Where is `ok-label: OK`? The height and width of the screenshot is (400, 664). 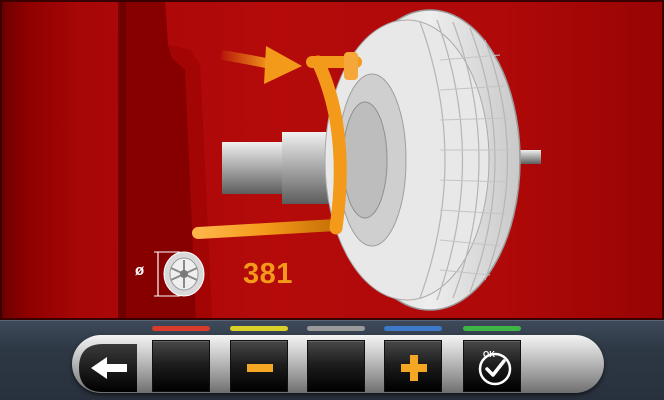
ok-label: OK is located at coordinates (489, 354).